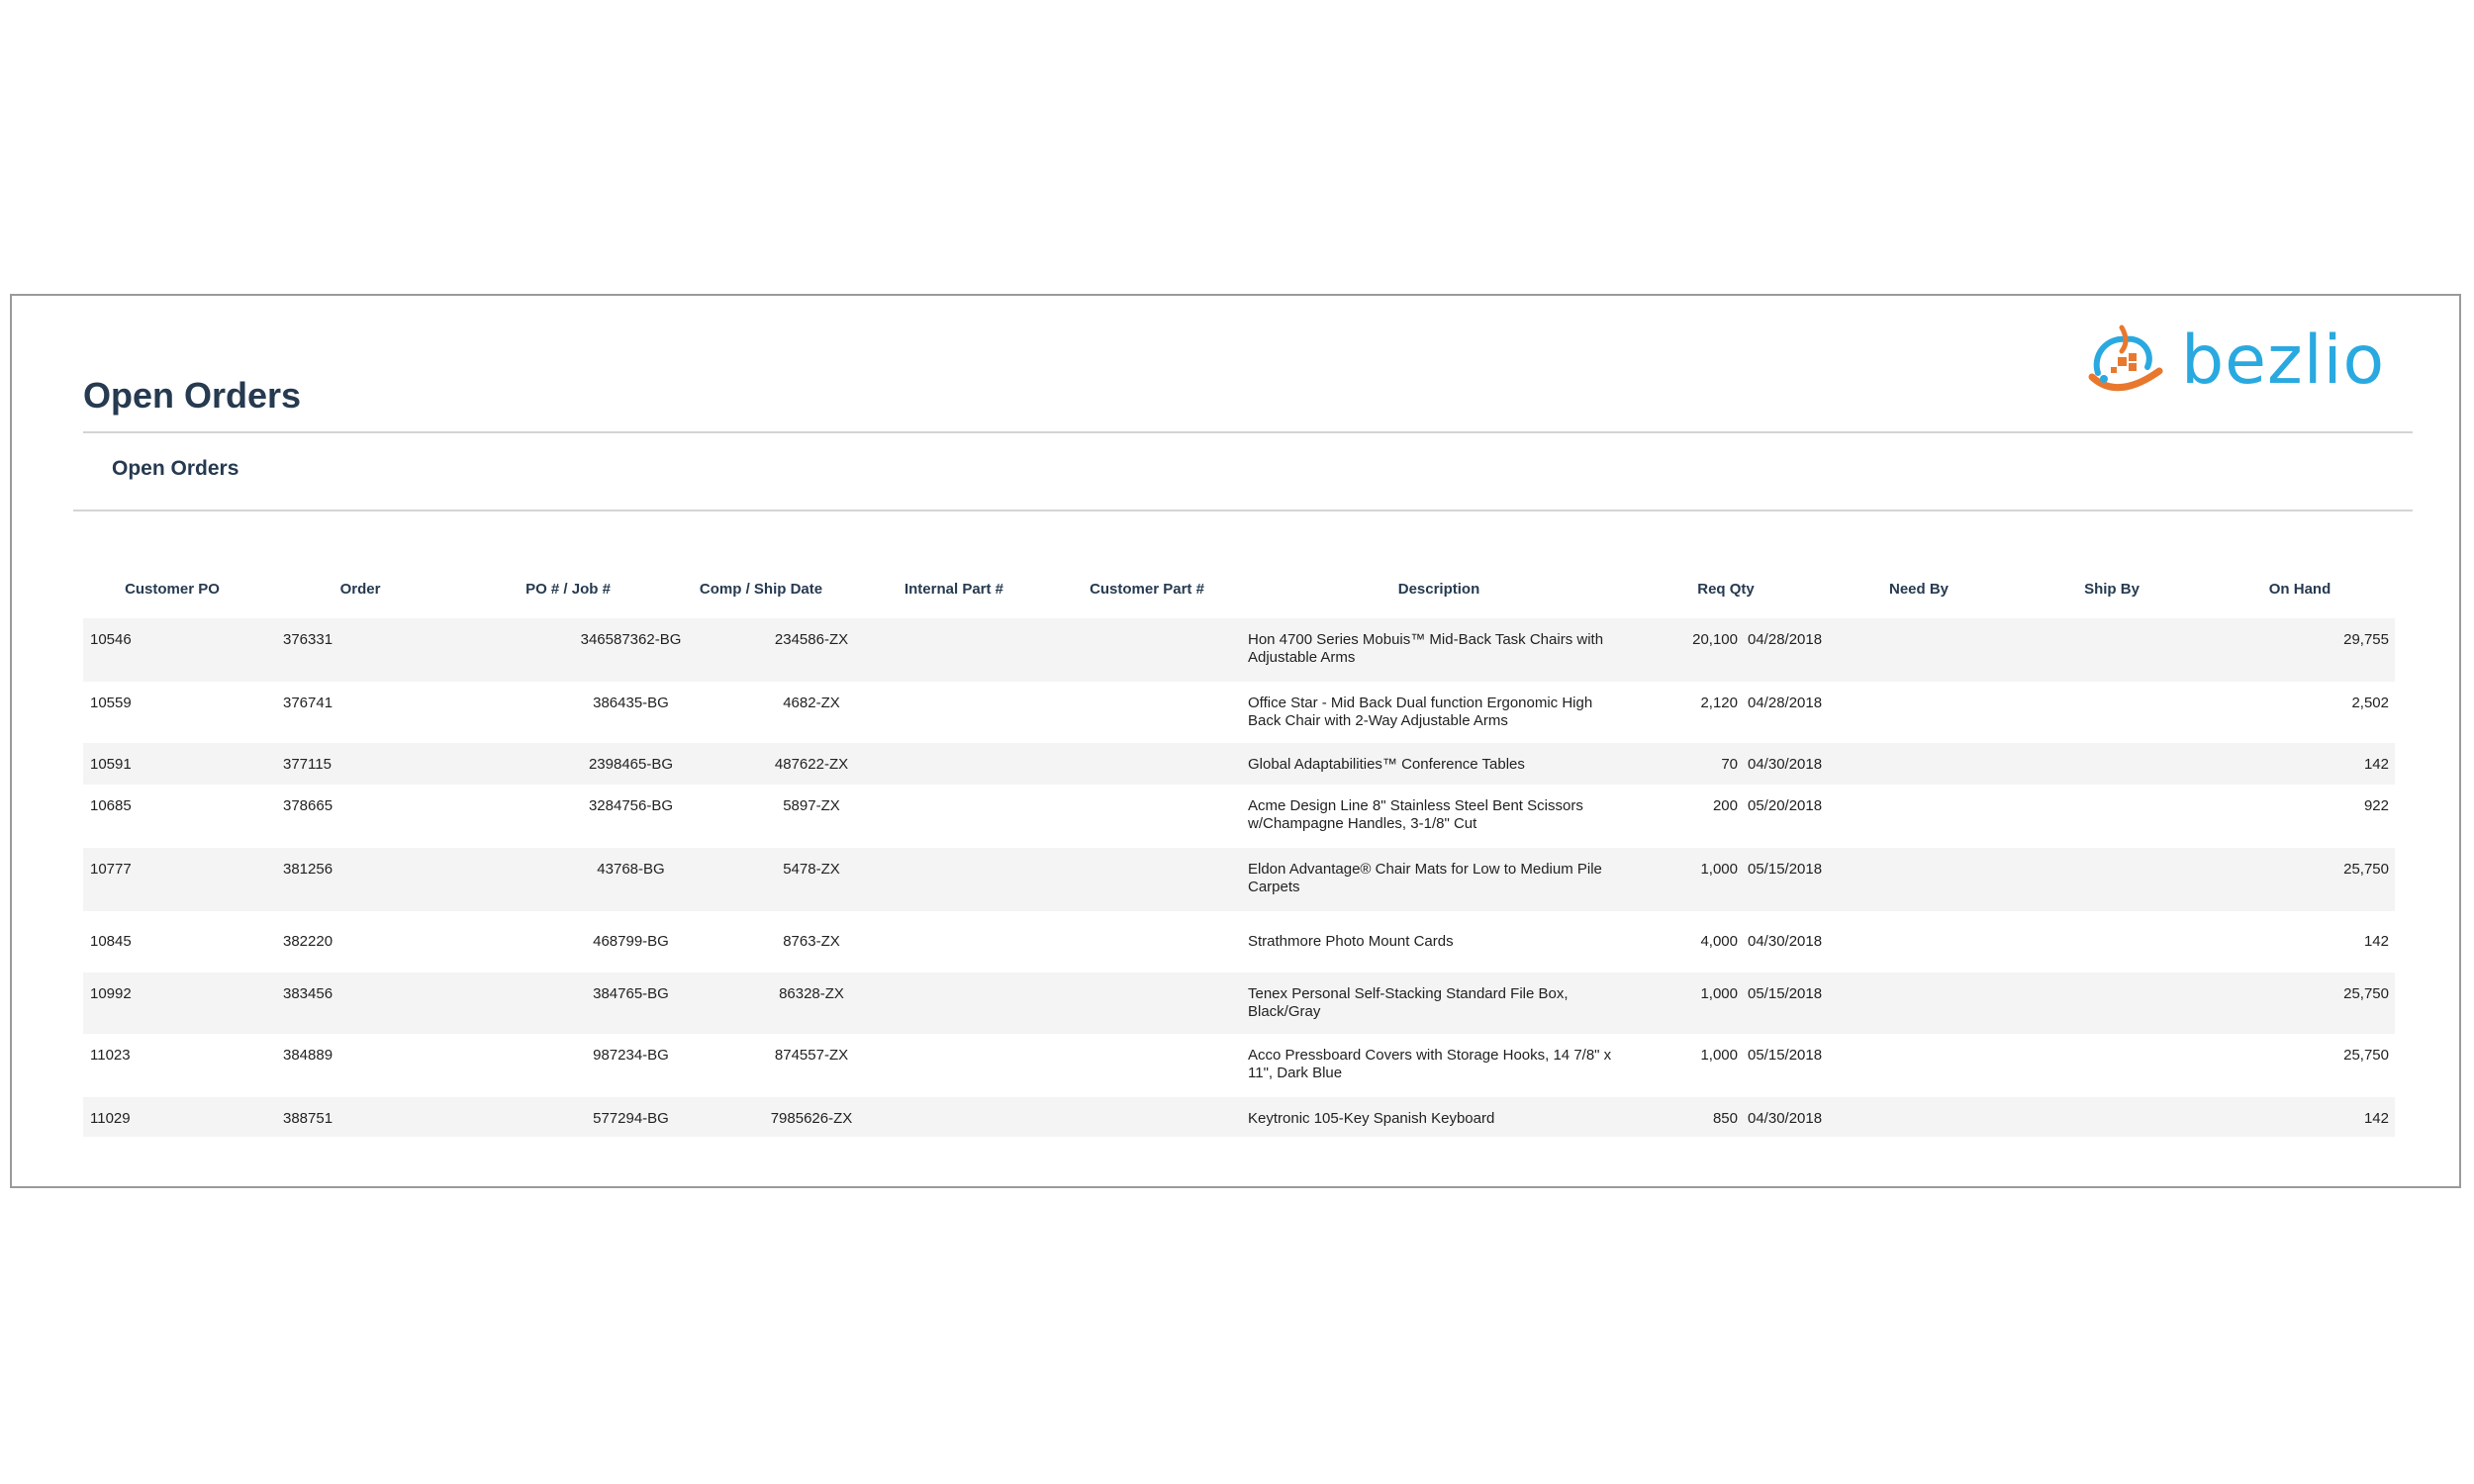  I want to click on cell-internal-part: 384765-BG, so click(631, 993).